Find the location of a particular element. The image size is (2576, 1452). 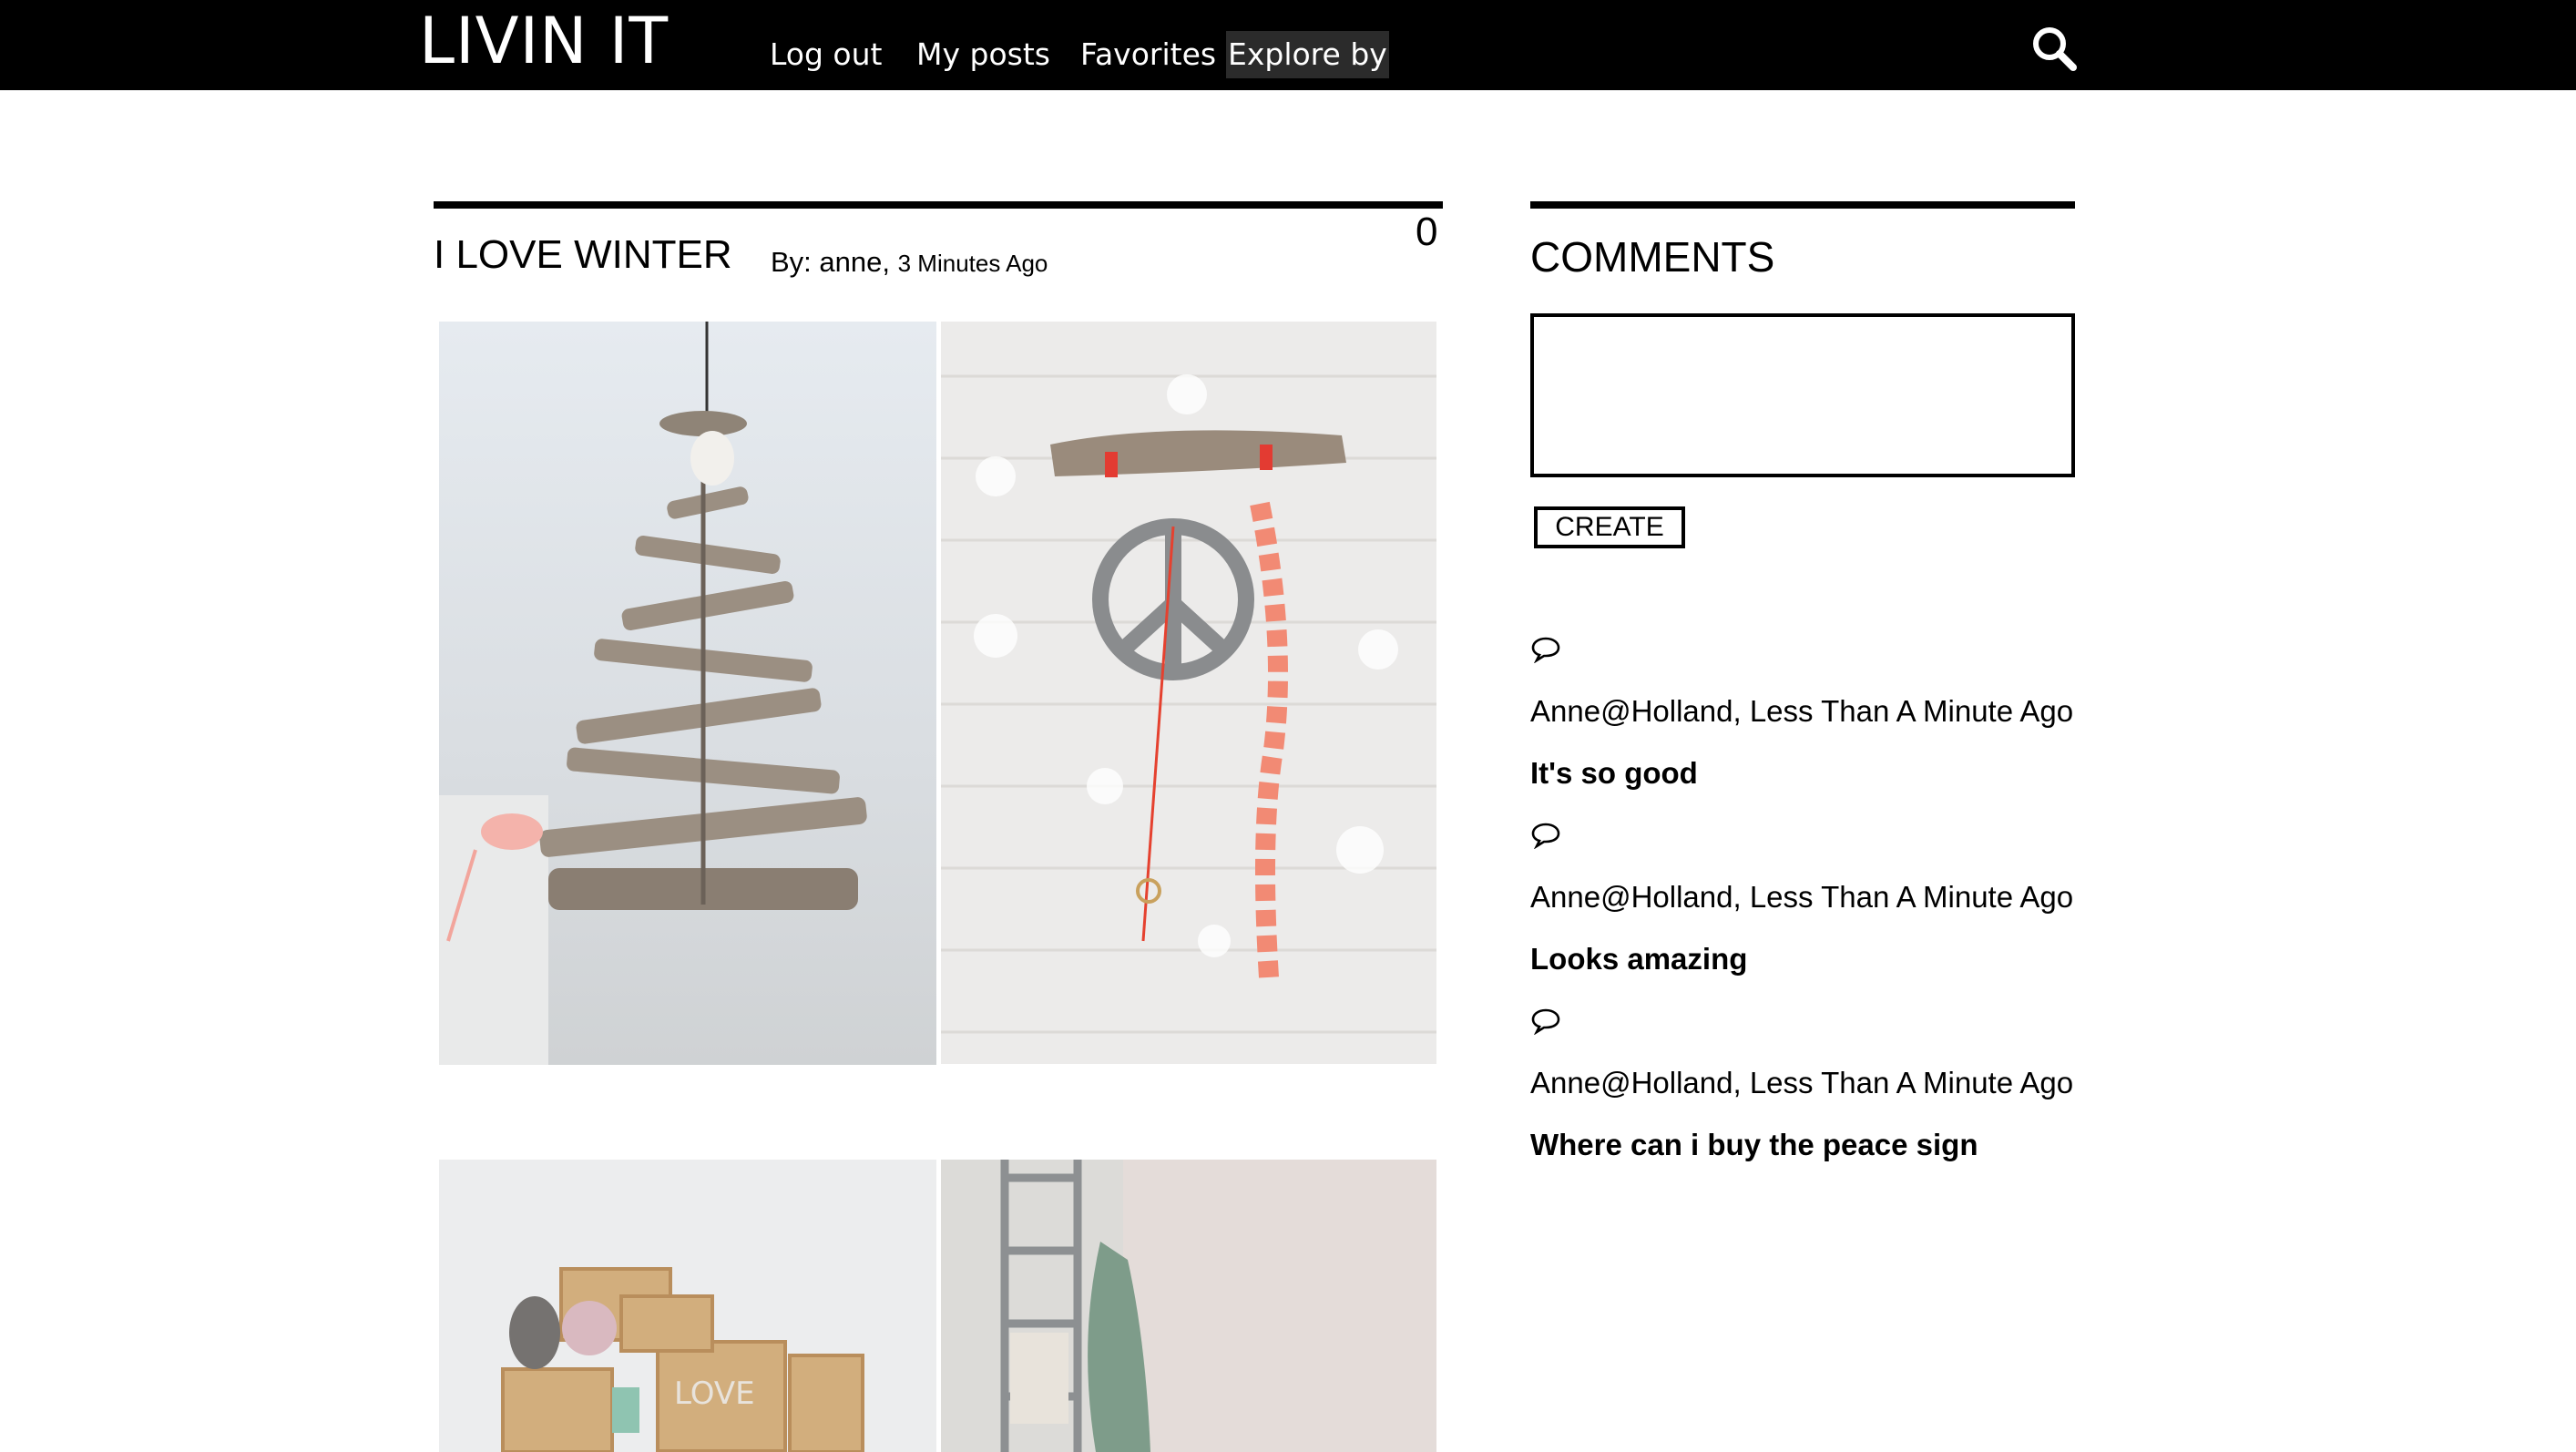

post-time-ago: 3 Minutes Ago is located at coordinates (973, 263).